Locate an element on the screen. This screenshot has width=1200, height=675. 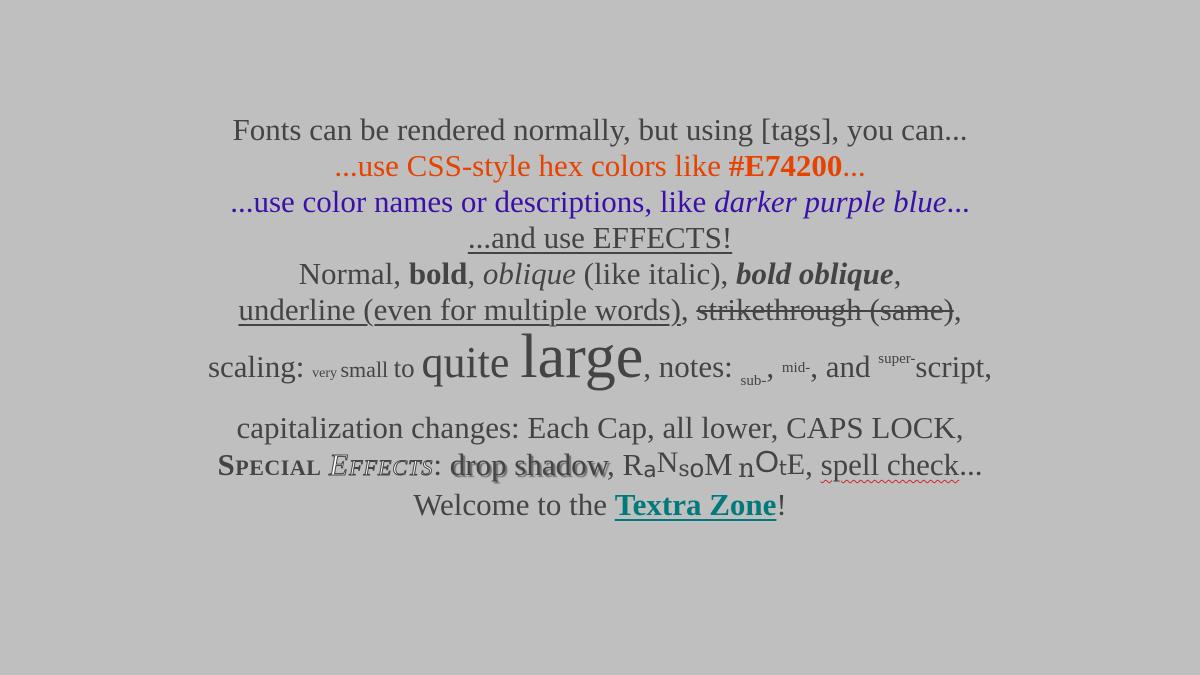
bold-oblique-text: bold oblique is located at coordinates (815, 273).